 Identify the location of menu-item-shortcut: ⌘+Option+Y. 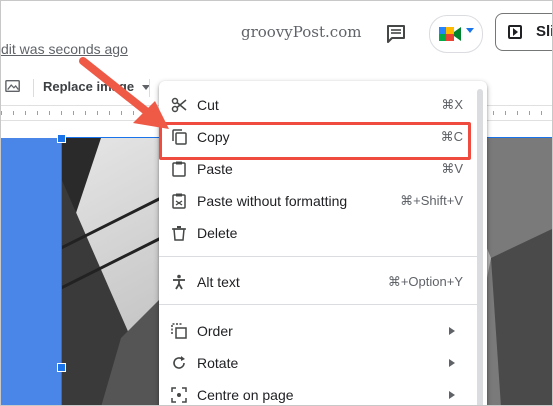
(425, 281).